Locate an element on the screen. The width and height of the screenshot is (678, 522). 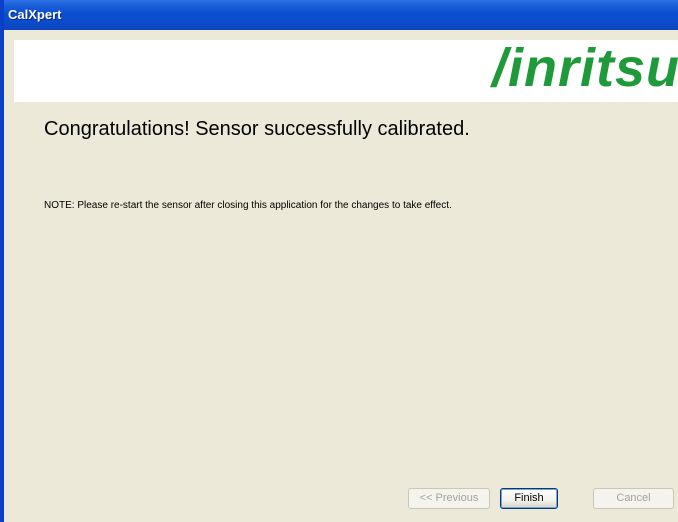
logo-wordmark: /inritsu is located at coordinates (584, 70).